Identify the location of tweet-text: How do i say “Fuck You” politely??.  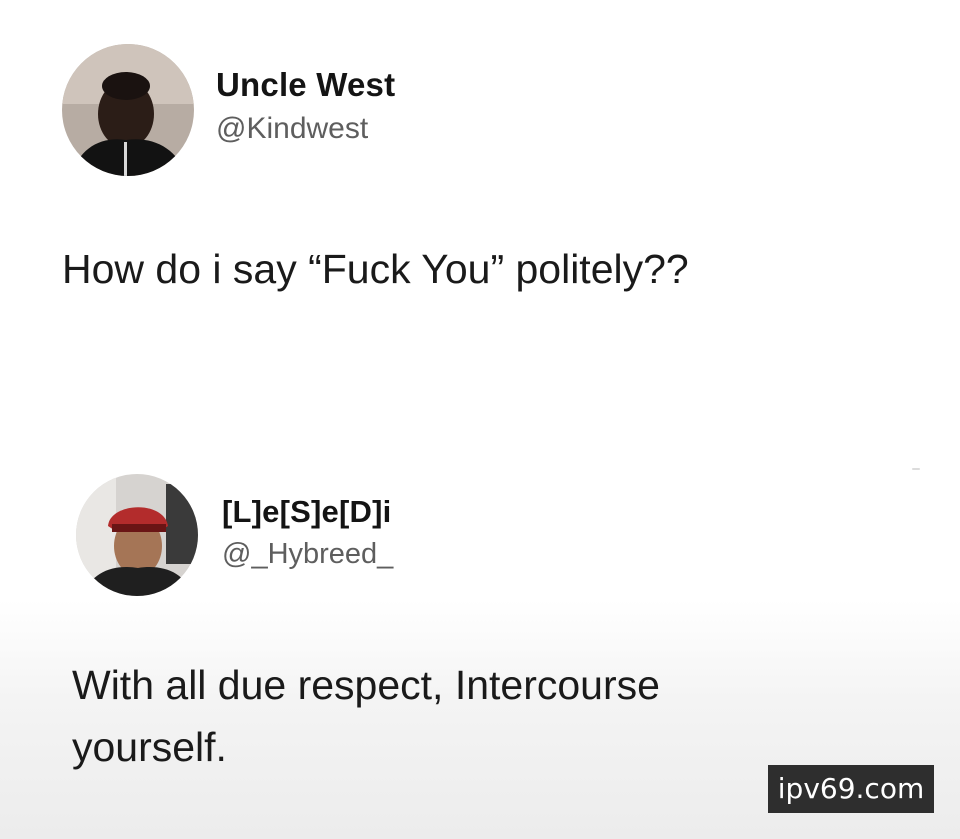
(375, 269).